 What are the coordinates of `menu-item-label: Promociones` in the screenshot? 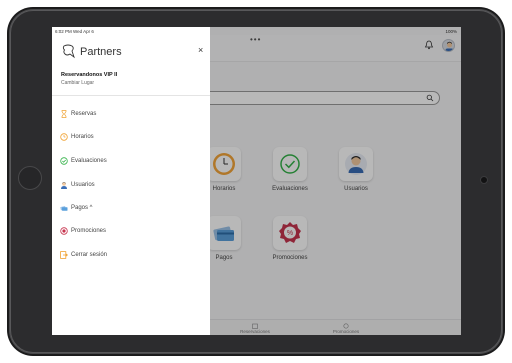 It's located at (89, 231).